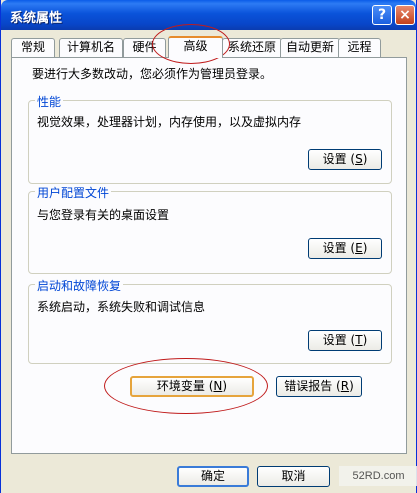  I want to click on performance-desc: 视觉效果，处理器计划，内存使用，以及虚拟内存, so click(169, 122).